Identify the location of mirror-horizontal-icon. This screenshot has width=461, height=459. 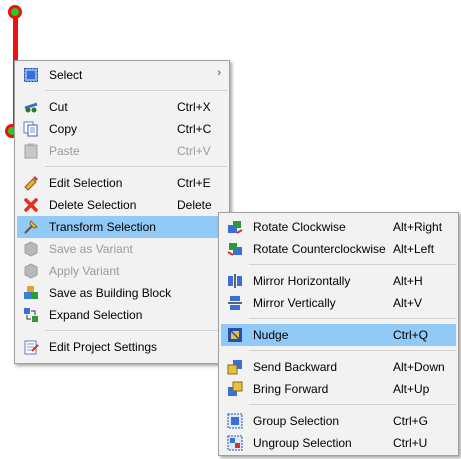
(235, 281).